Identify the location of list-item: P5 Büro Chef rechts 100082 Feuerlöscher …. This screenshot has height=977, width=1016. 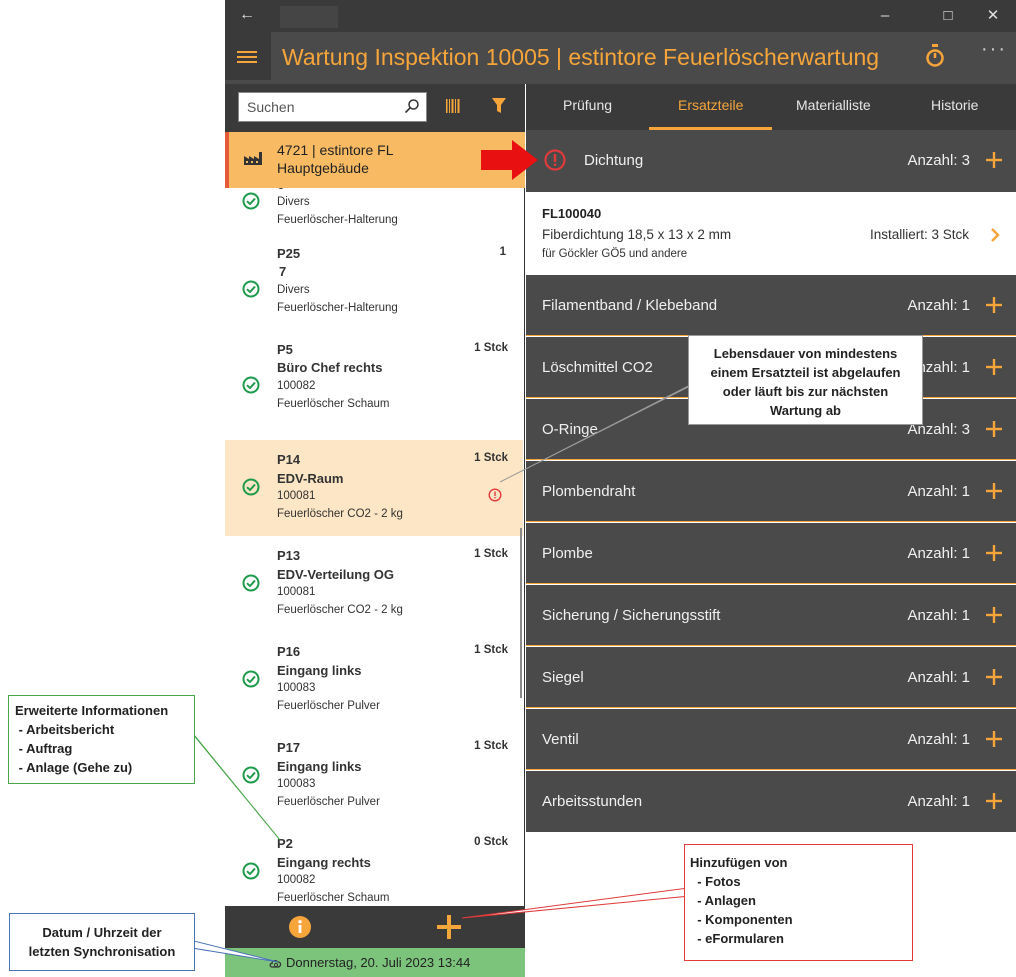
(374, 388).